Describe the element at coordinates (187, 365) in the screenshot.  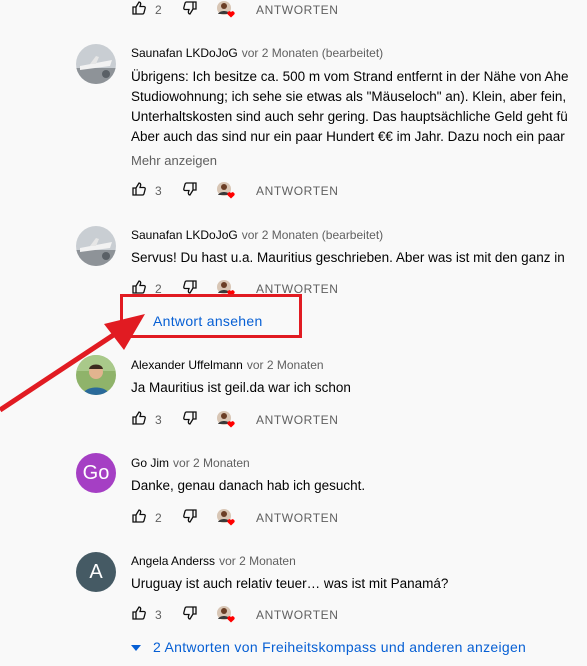
I see `author-name: Alexander Uffelmann` at that location.